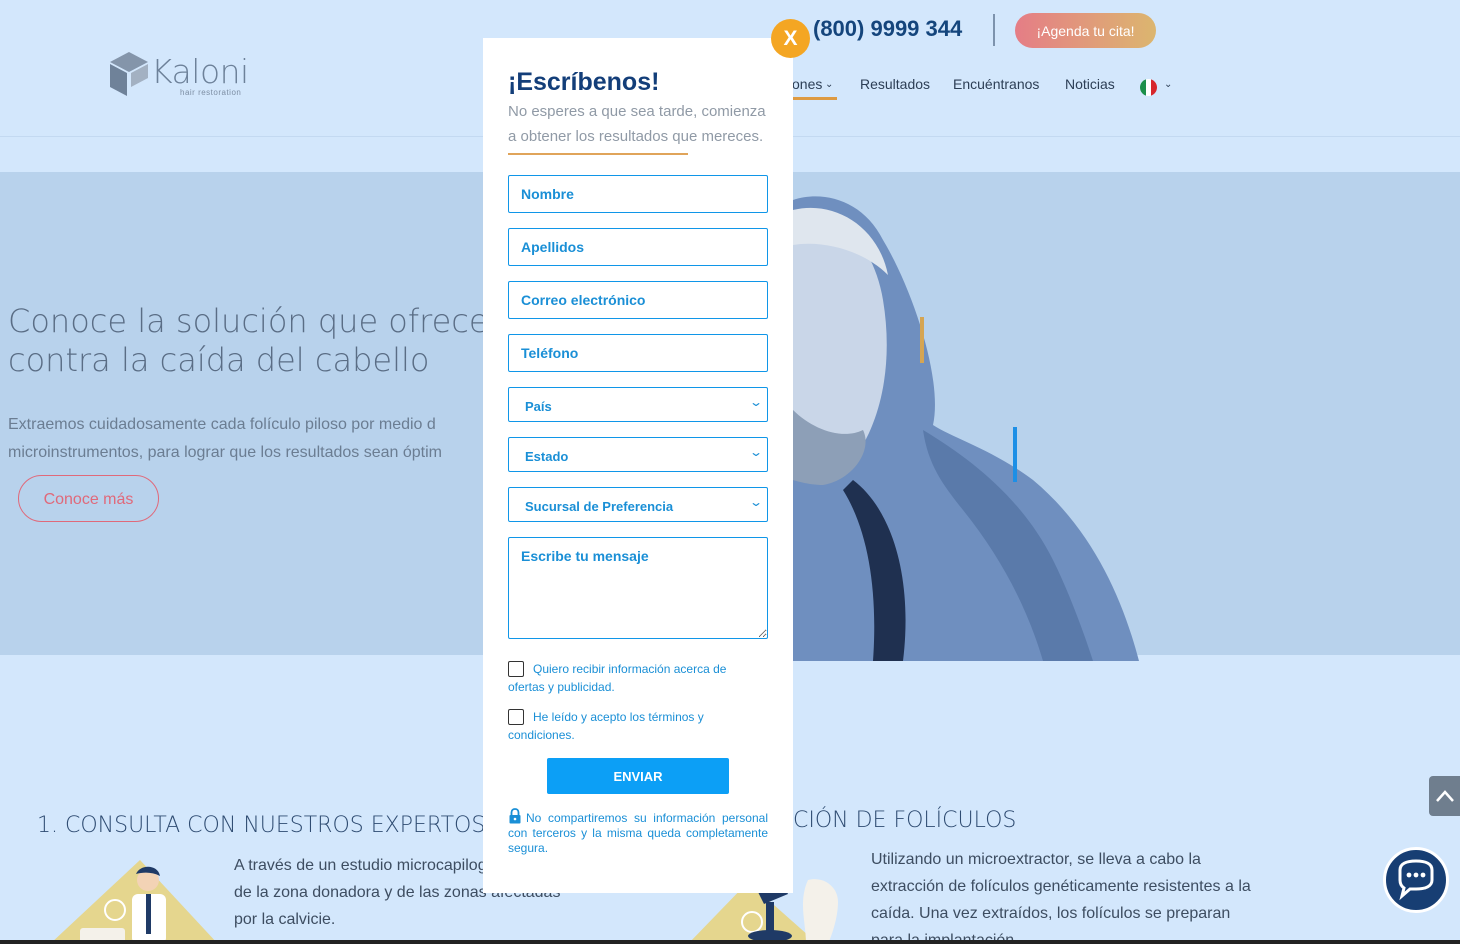 Image resolution: width=1460 pixels, height=944 pixels. What do you see at coordinates (994, 30) in the screenshot?
I see `header-divider` at bounding box center [994, 30].